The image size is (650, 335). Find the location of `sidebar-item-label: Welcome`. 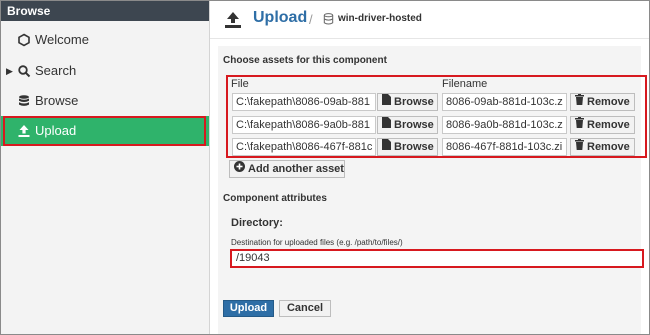

sidebar-item-label: Welcome is located at coordinates (62, 39).